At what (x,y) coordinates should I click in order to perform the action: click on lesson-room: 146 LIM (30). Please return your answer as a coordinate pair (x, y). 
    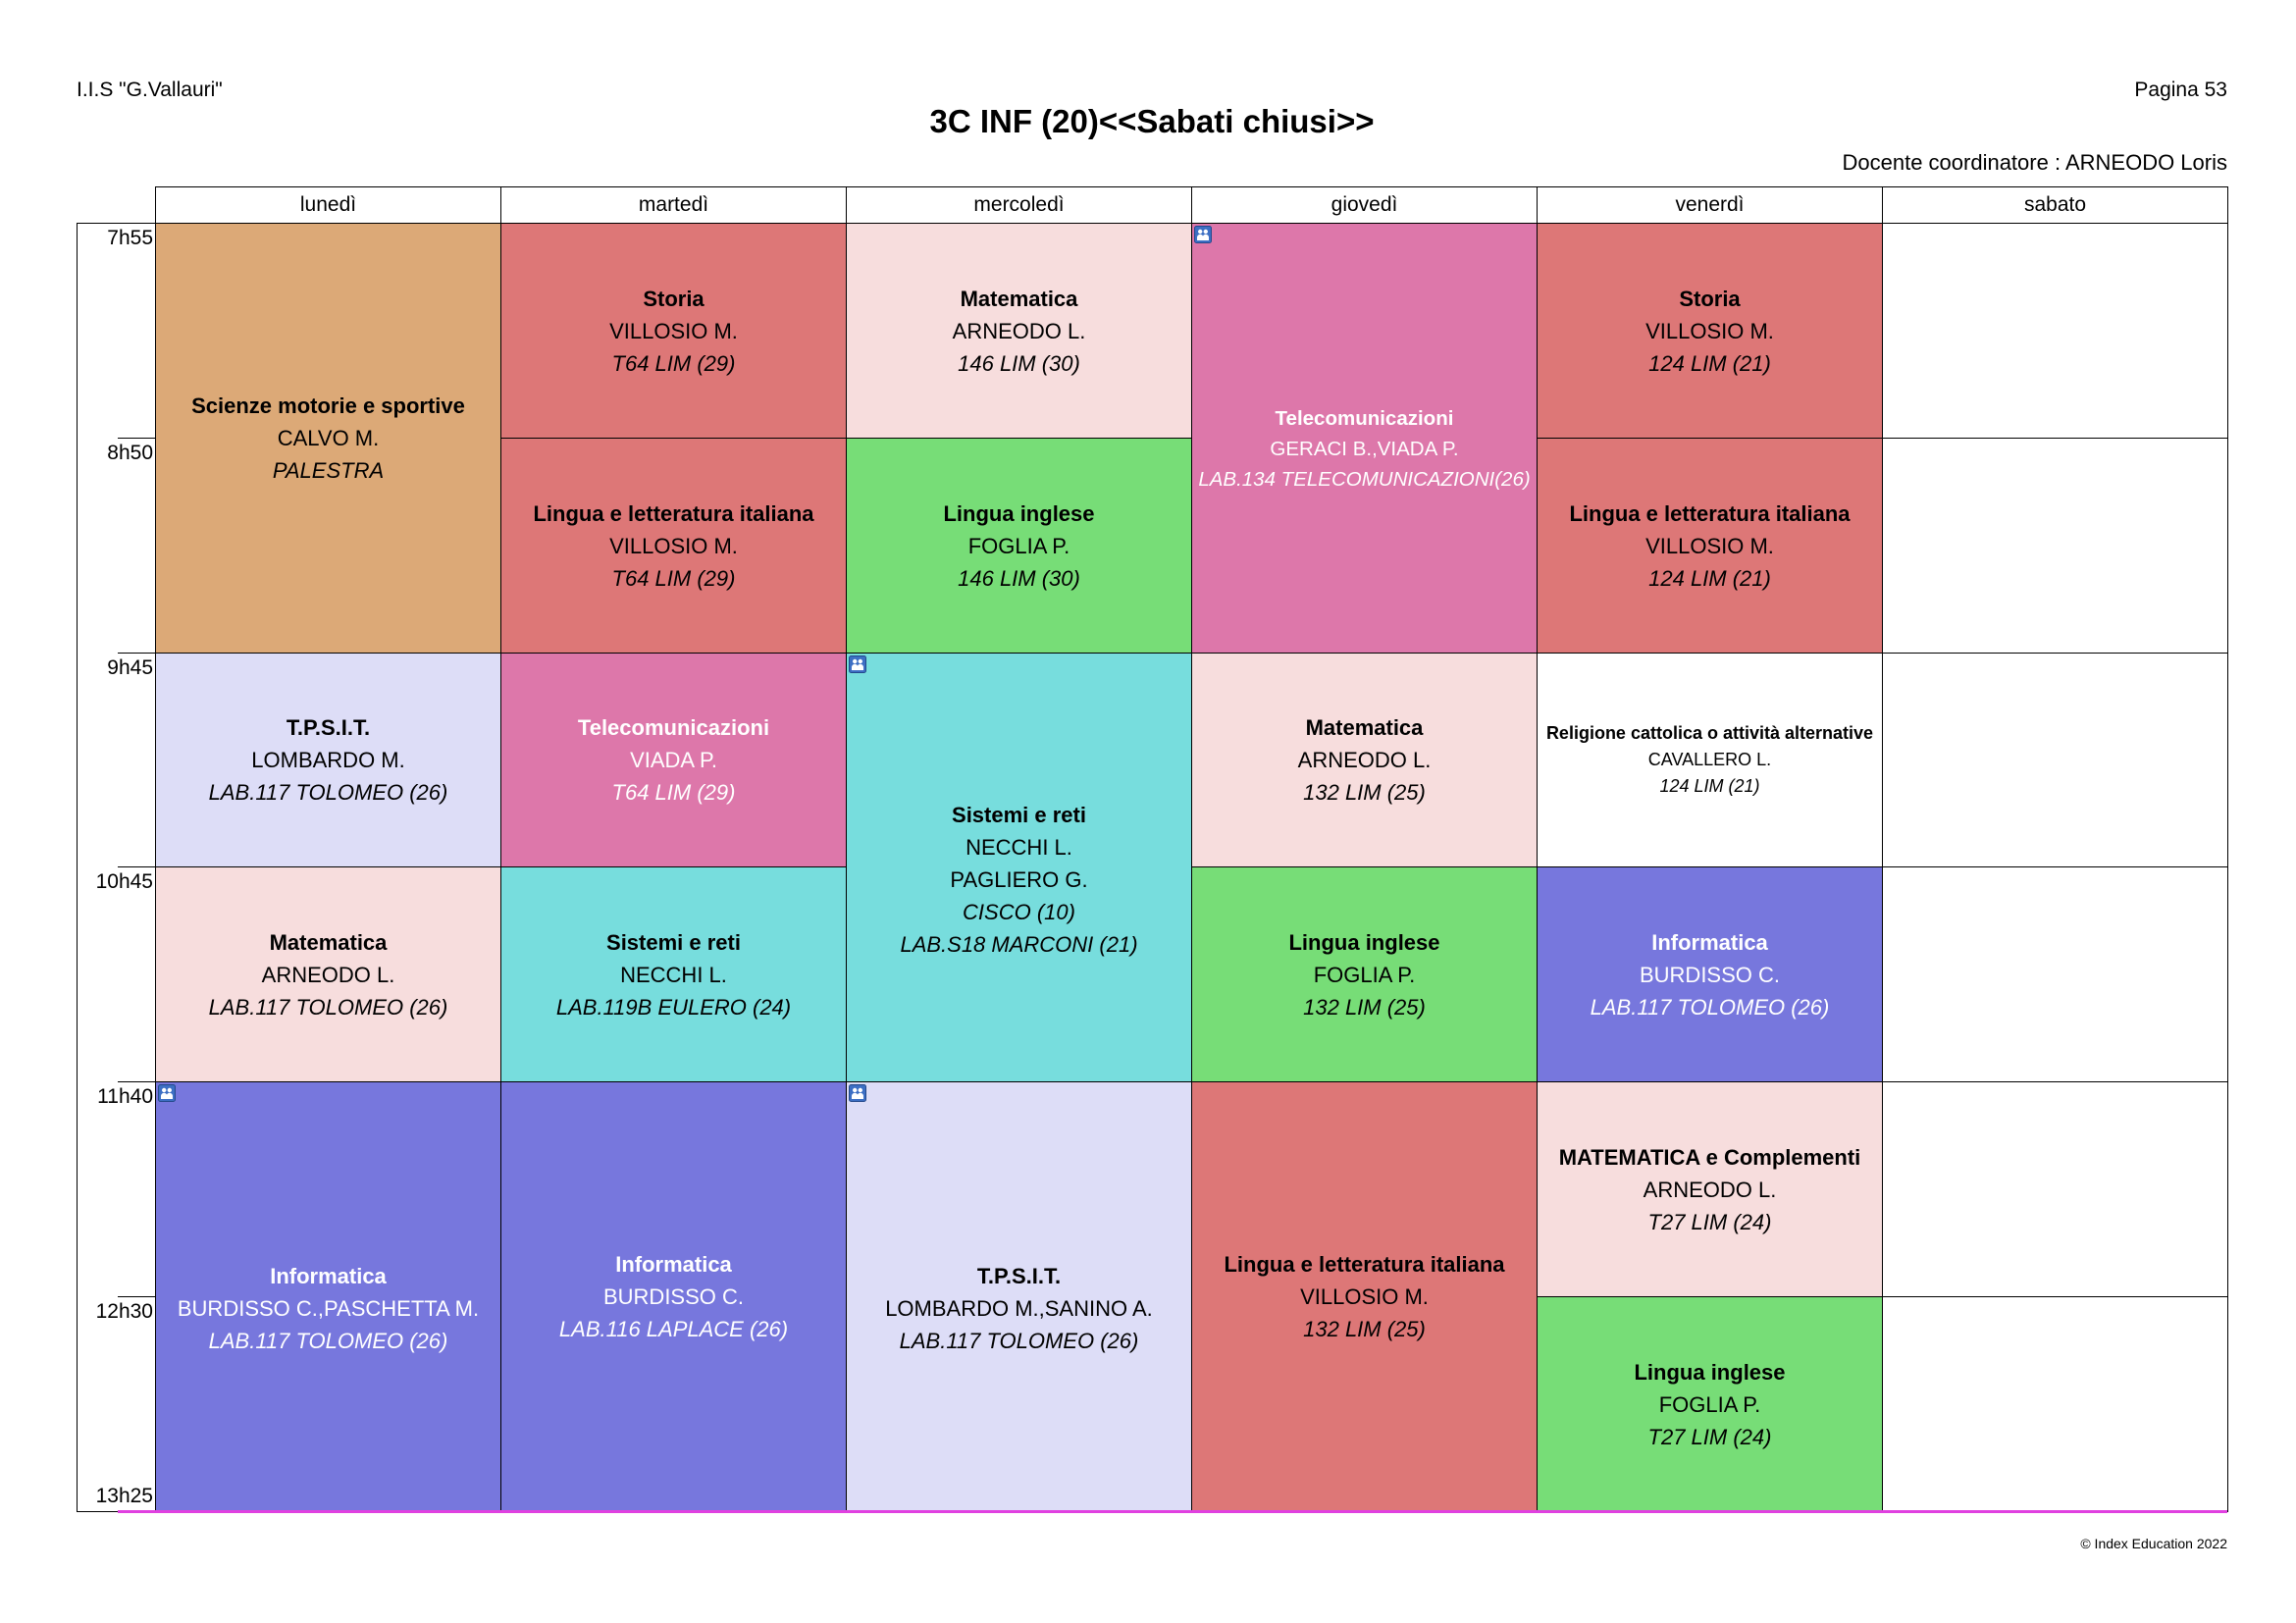
    Looking at the image, I should click on (1019, 578).